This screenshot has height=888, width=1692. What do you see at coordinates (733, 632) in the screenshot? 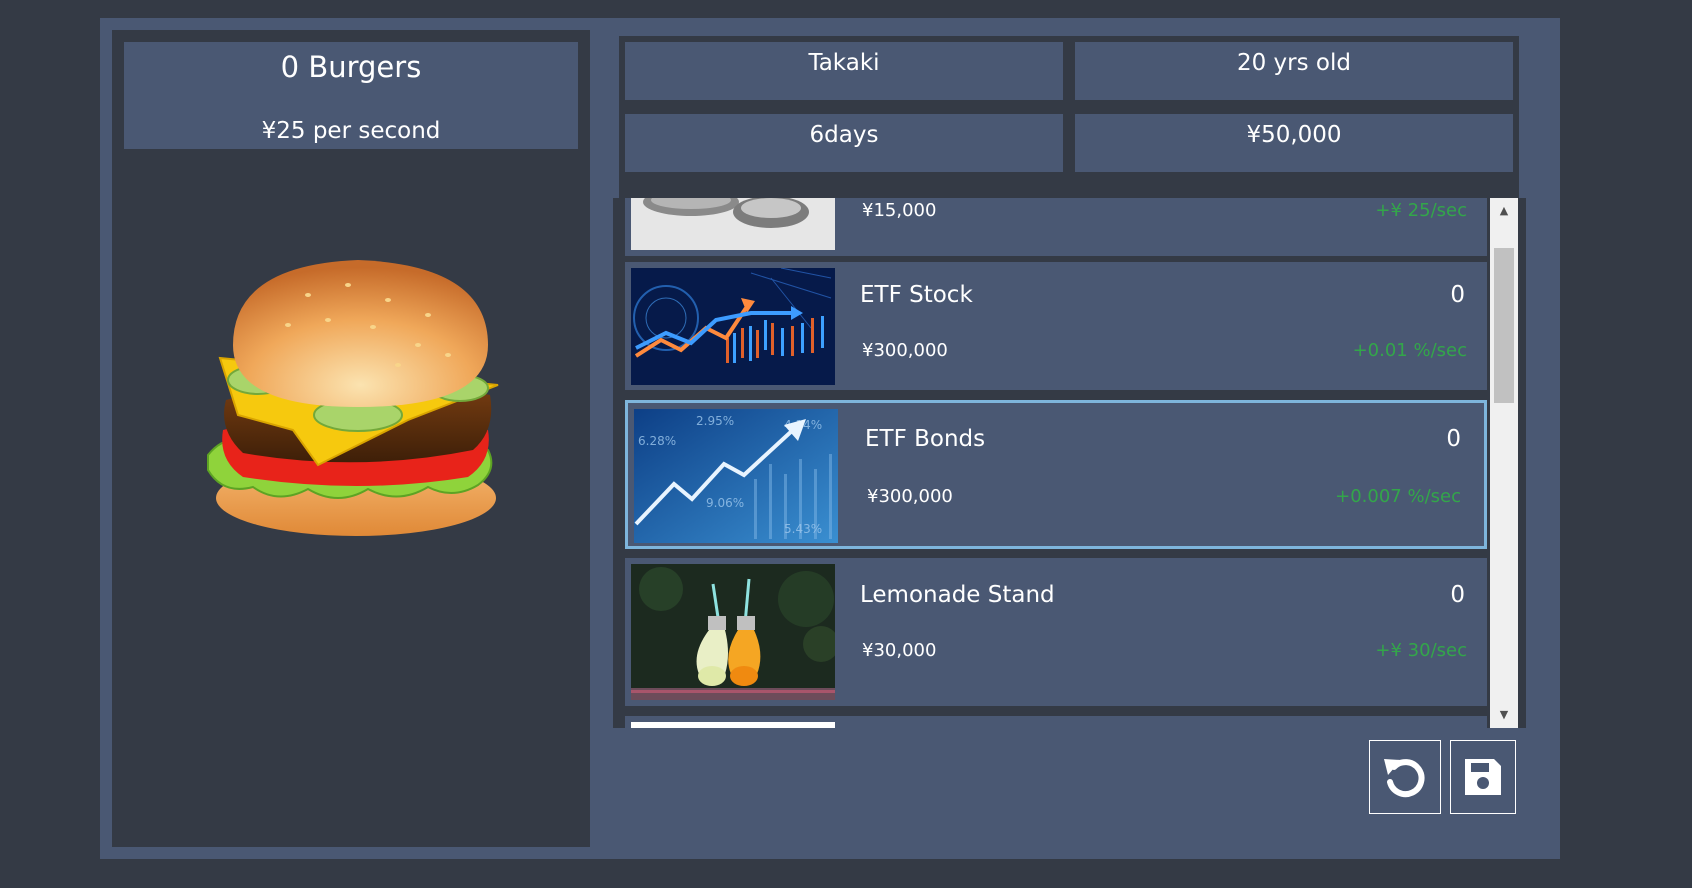
I see `lemonade-stand-thumbnail` at bounding box center [733, 632].